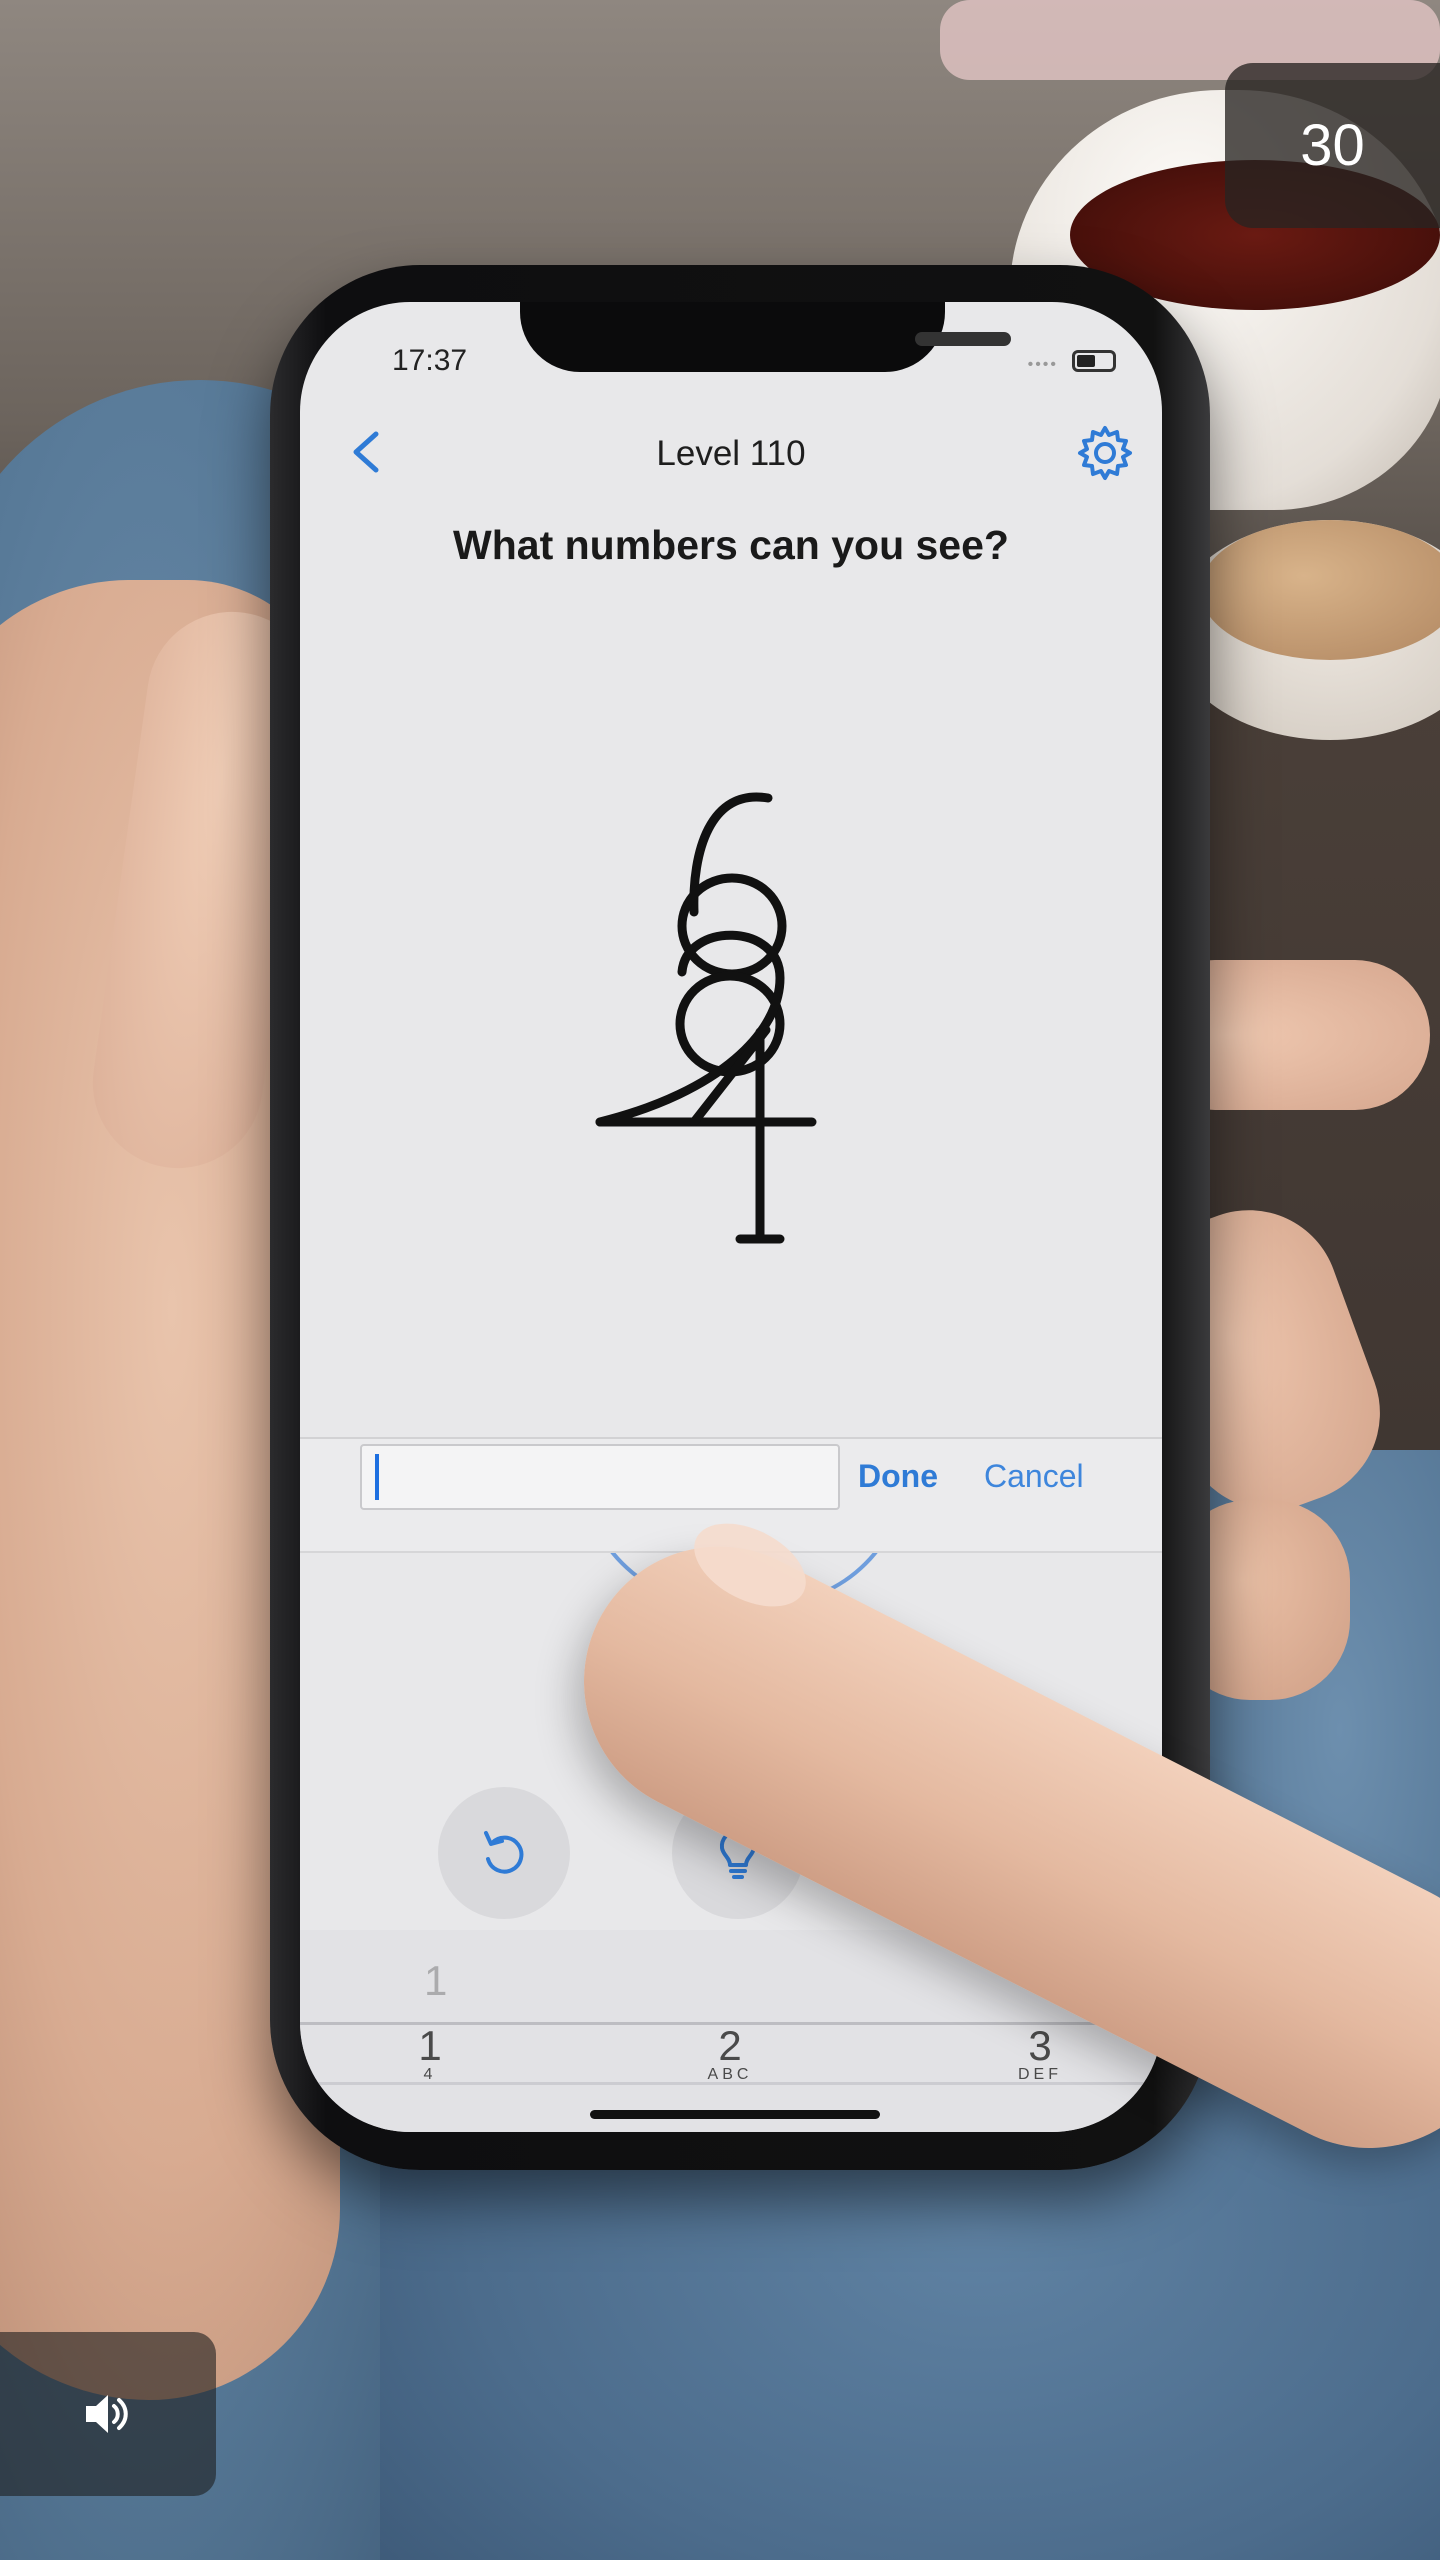 The width and height of the screenshot is (1440, 2560). What do you see at coordinates (430, 2045) in the screenshot?
I see `key-1-number: 1` at bounding box center [430, 2045].